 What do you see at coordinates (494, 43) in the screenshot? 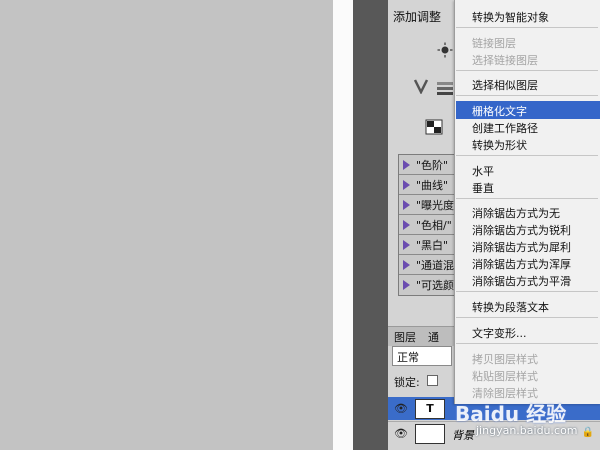
I see `menu-item-link-layers: 链接图层` at bounding box center [494, 43].